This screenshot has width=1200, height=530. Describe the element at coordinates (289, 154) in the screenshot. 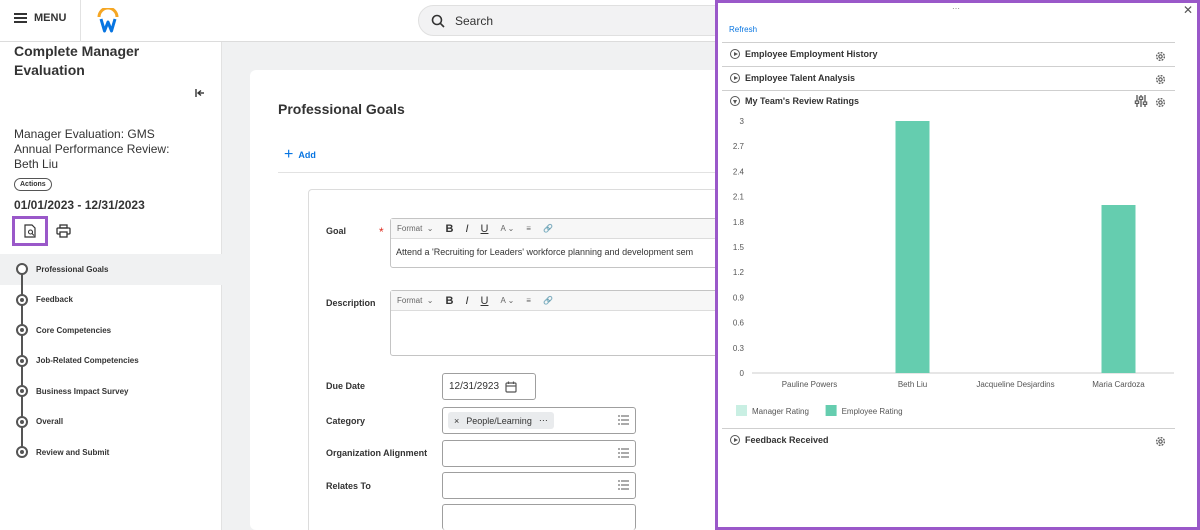

I see `plus-icon: +` at that location.